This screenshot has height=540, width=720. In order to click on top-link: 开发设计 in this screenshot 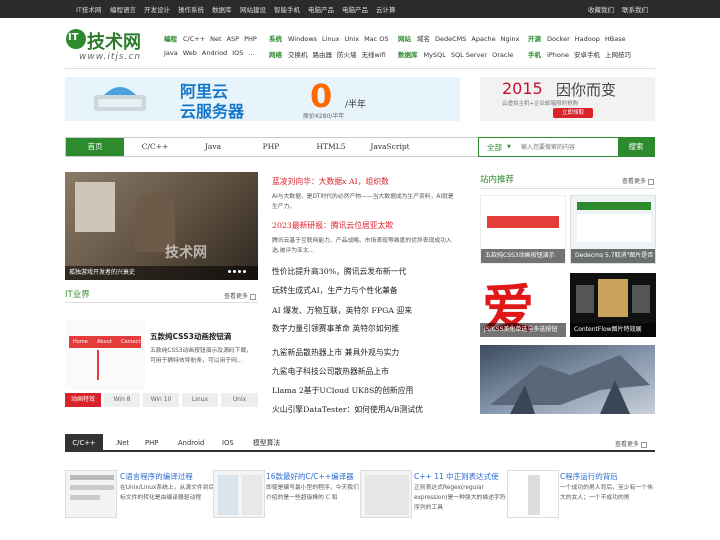, I will do `click(157, 9)`.